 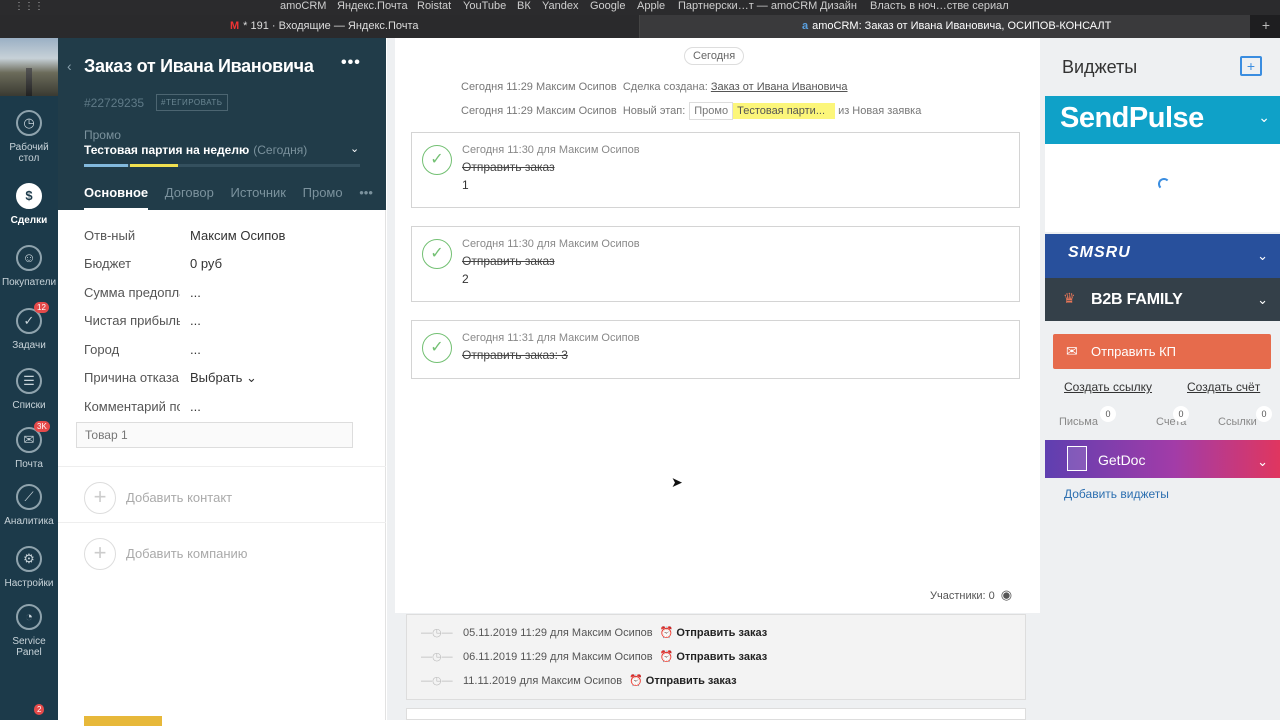 What do you see at coordinates (1223, 387) in the screenshot?
I see `create-invoice-link: Создать счёт` at bounding box center [1223, 387].